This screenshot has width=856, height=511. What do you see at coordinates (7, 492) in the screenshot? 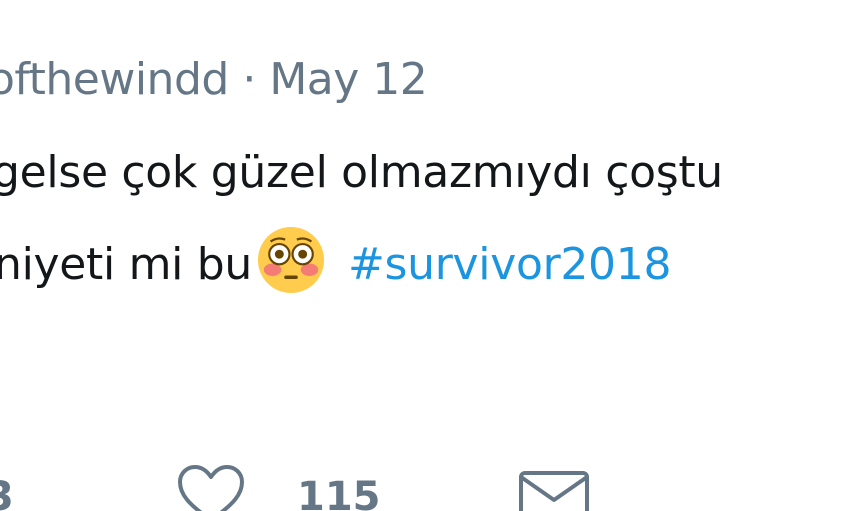
I see `reply-count: 3` at bounding box center [7, 492].